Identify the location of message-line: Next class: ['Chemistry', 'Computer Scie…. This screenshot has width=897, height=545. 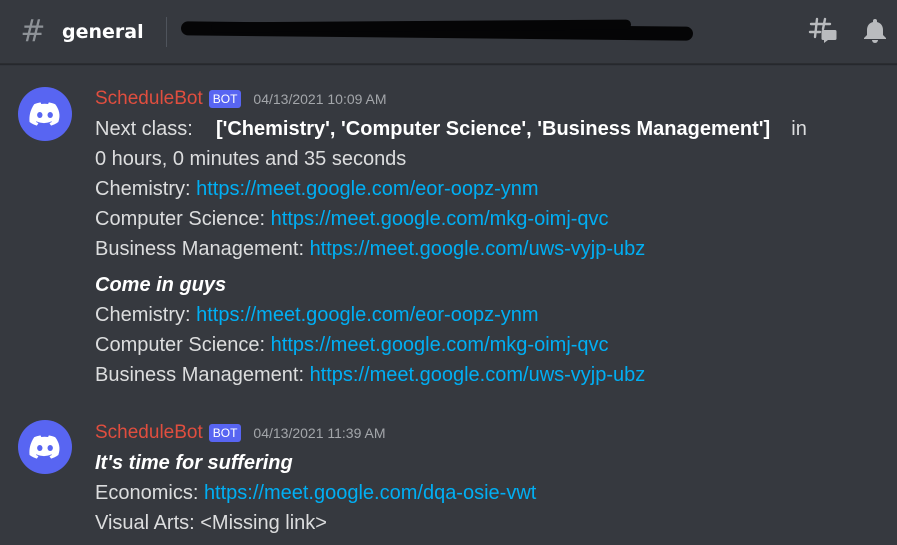
(451, 129).